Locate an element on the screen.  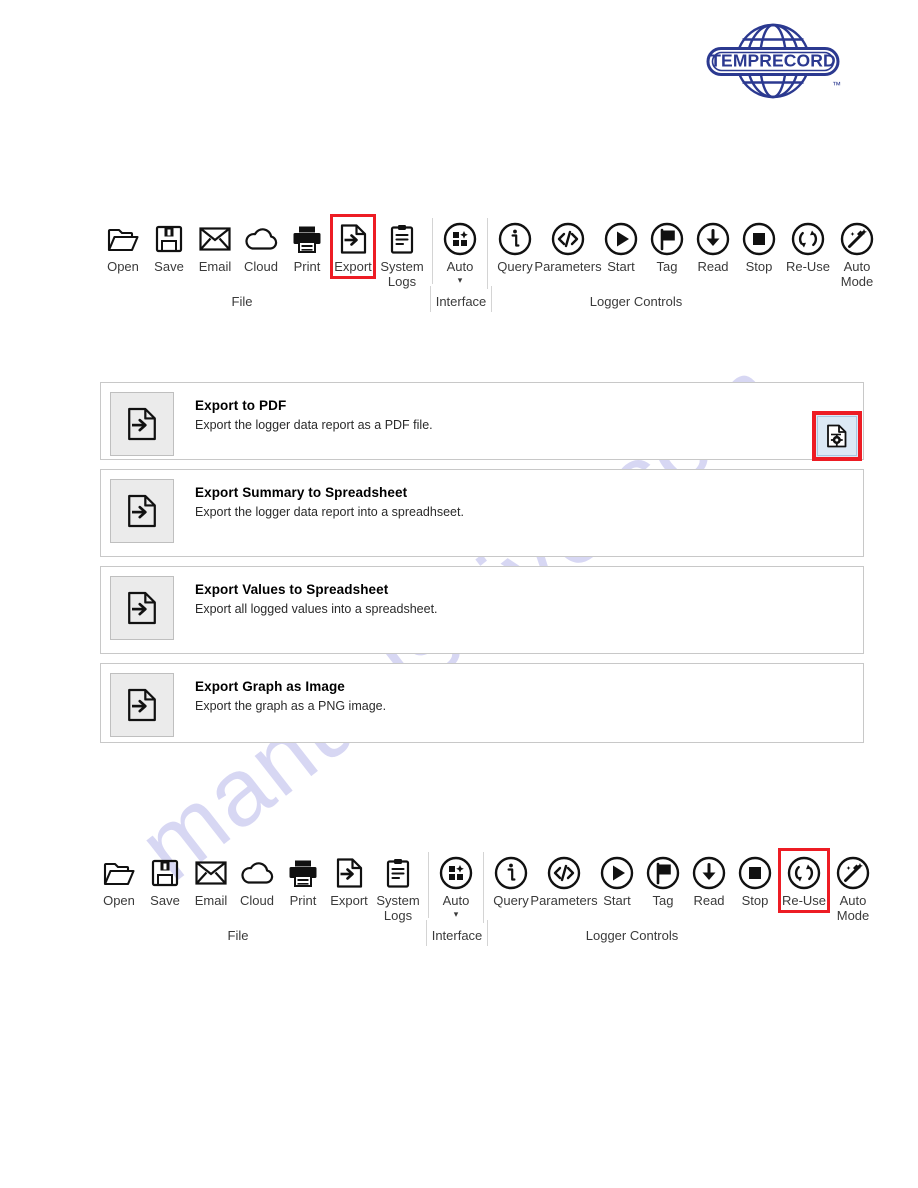
export-option-title: Export Summary to Spreadsheet is located at coordinates (301, 492).